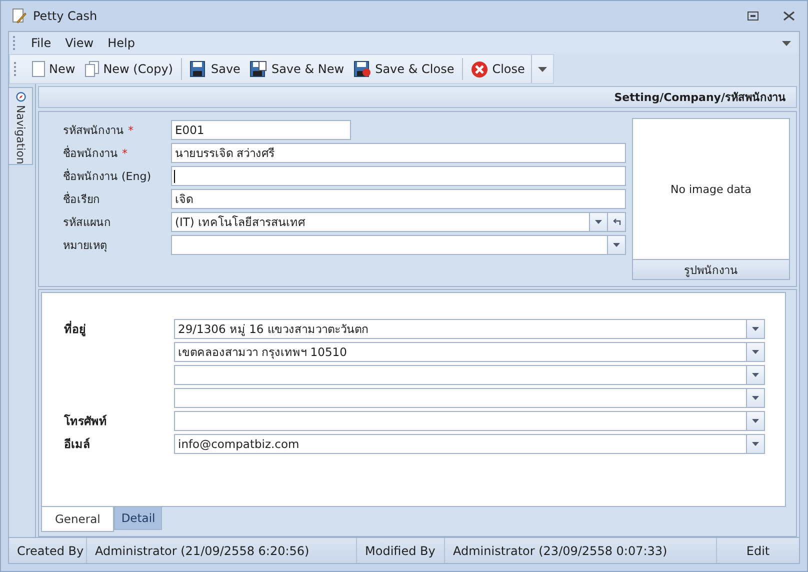  Describe the element at coordinates (363, 69) in the screenshot. I see `floppy-disk-x-icon` at that location.